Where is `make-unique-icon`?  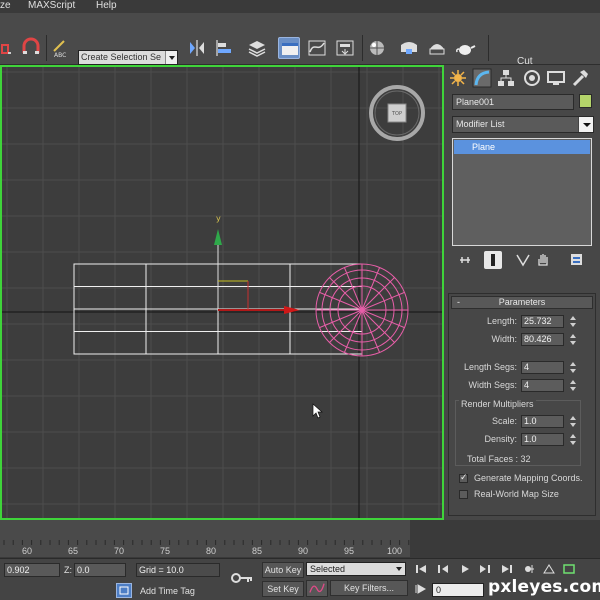 make-unique-icon is located at coordinates (523, 260).